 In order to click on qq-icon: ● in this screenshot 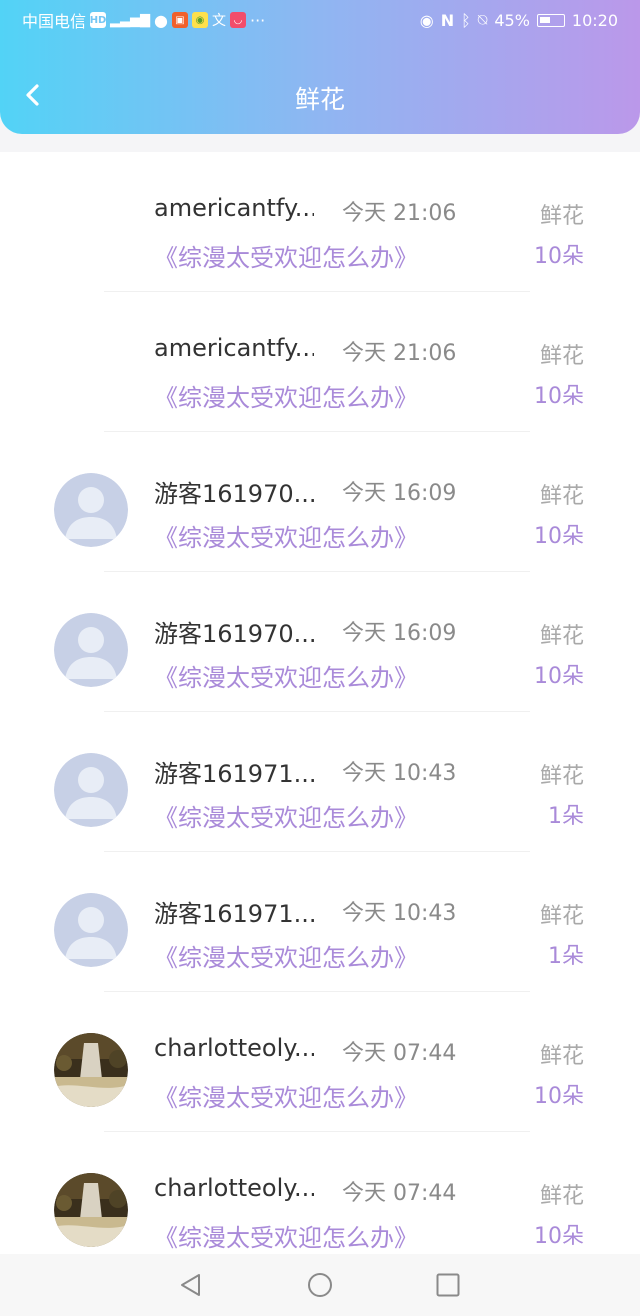, I will do `click(161, 20)`.